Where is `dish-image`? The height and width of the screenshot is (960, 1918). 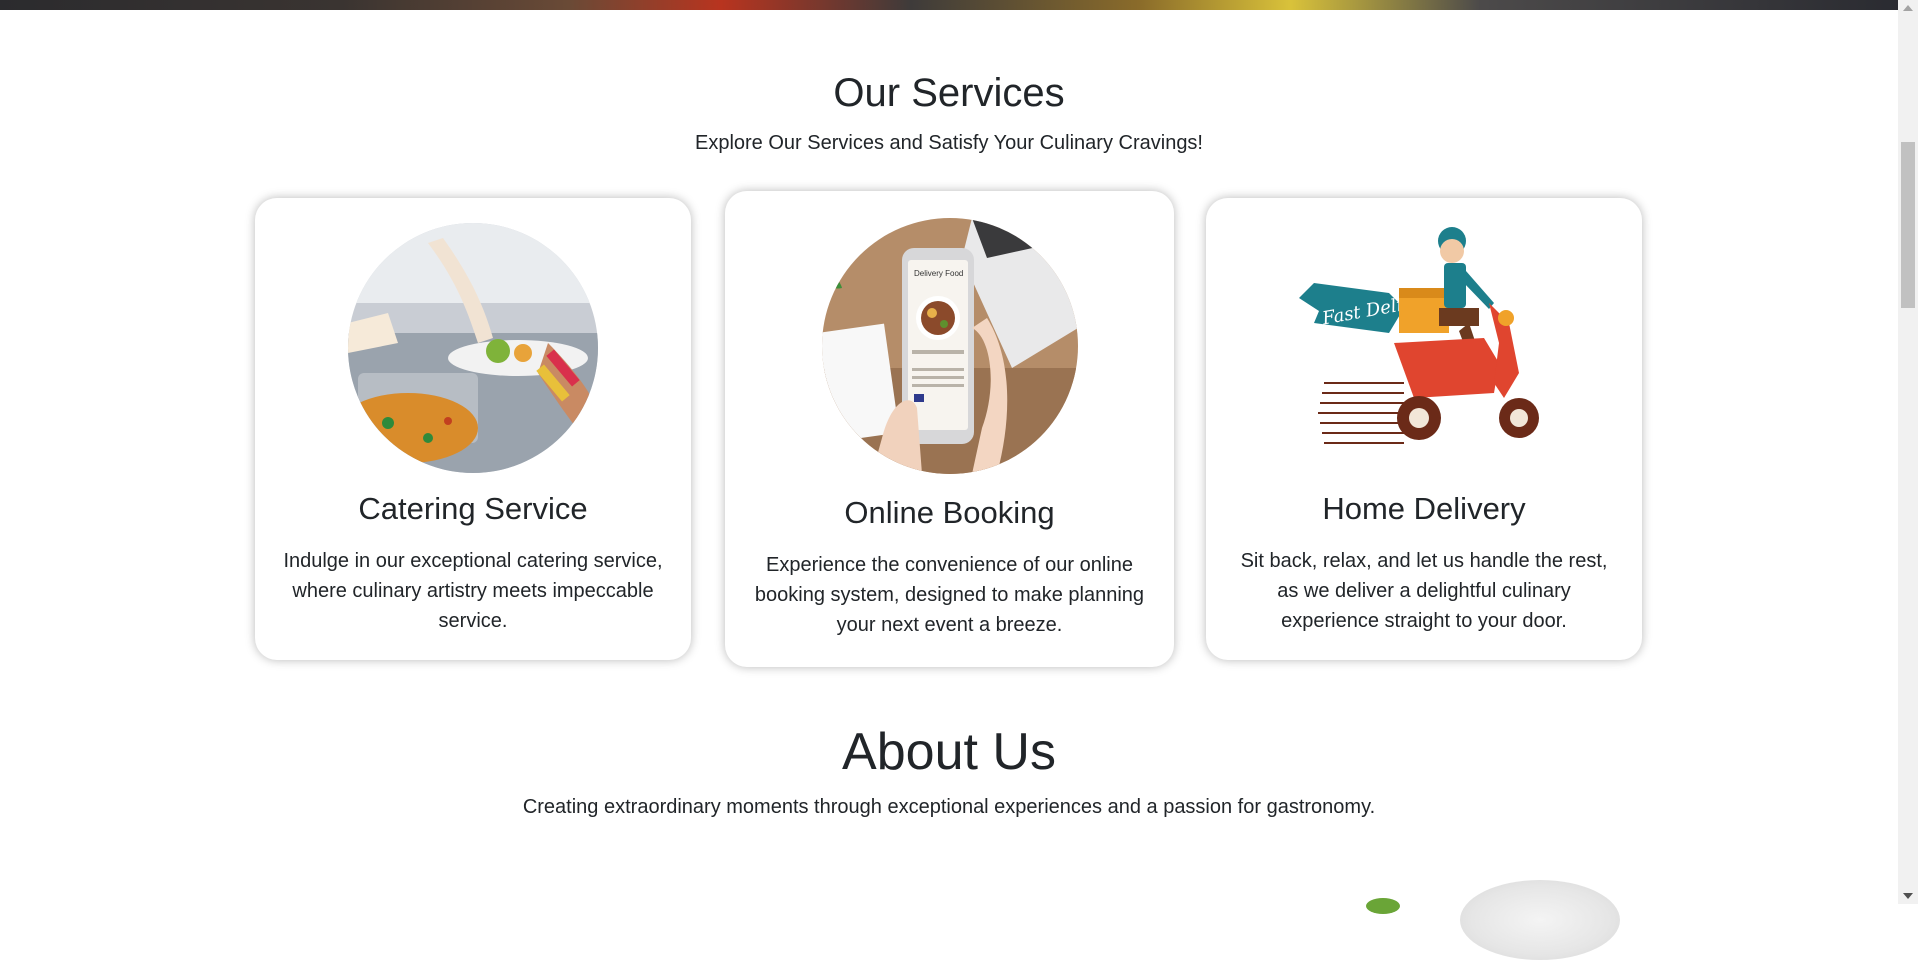
dish-image is located at coordinates (1540, 920).